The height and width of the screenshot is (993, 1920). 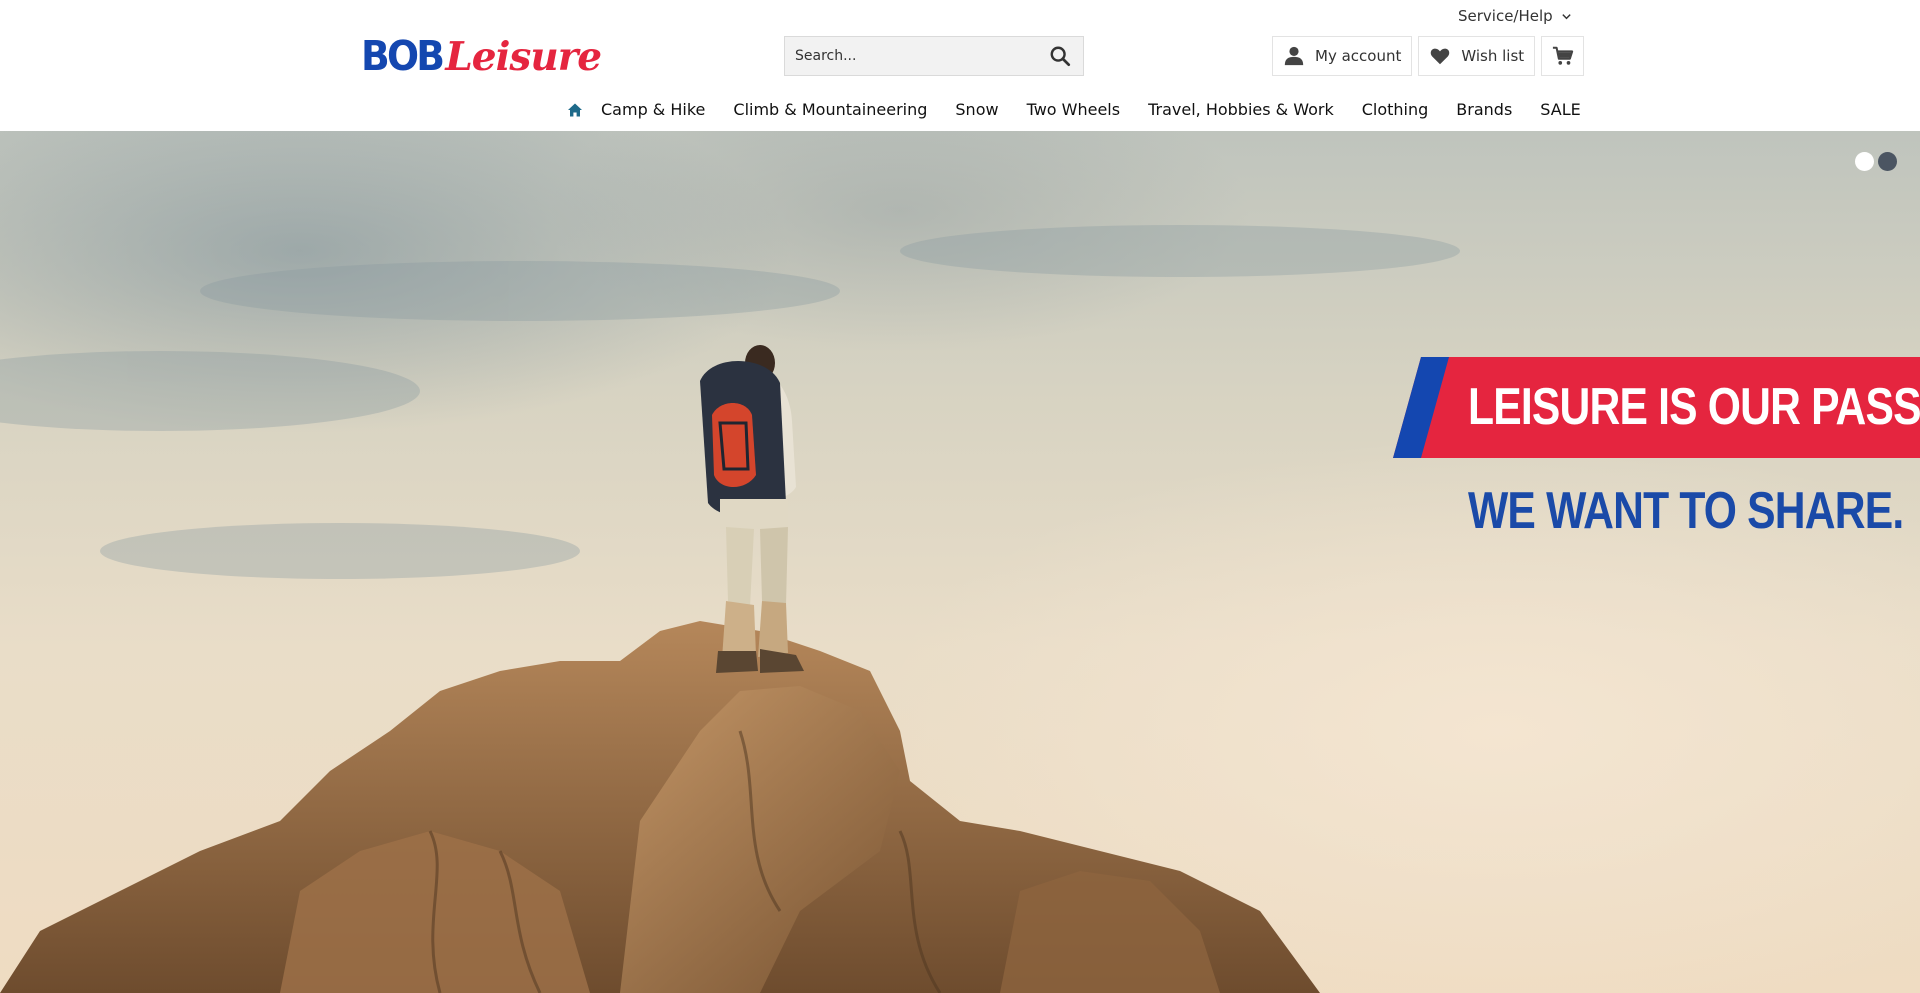 What do you see at coordinates (1484, 110) in the screenshot?
I see `nav-item-brands: Brands` at bounding box center [1484, 110].